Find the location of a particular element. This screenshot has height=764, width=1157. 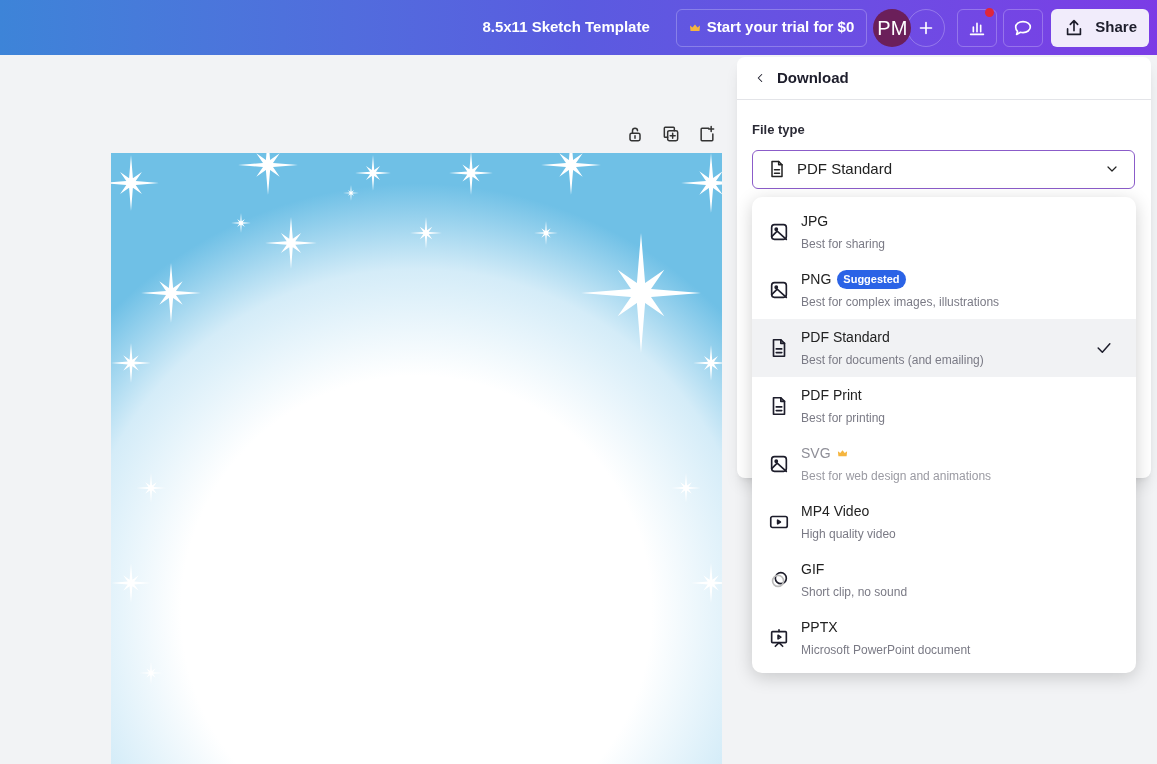

file-type-option: MP4 Video High quality video is located at coordinates (944, 522).